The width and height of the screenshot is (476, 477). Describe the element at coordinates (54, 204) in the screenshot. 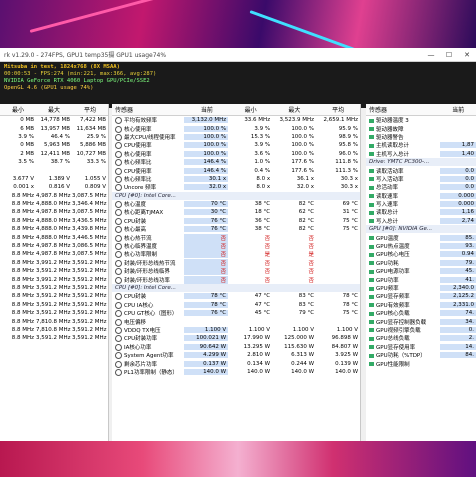

I see `table-row: 8.8 MHz 4,888.0 MHz 3,346.4 MHz` at that location.